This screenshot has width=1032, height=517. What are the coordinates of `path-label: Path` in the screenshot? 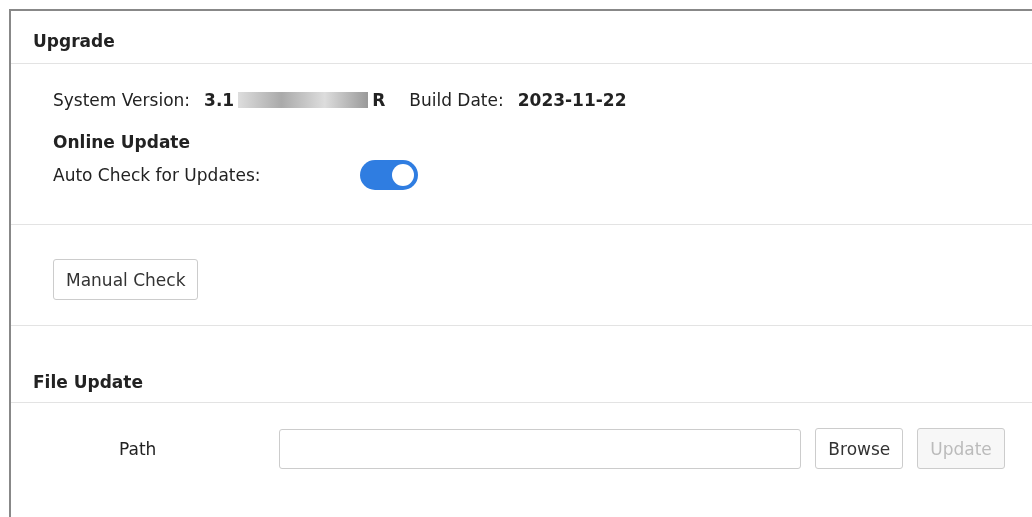 It's located at (138, 448).